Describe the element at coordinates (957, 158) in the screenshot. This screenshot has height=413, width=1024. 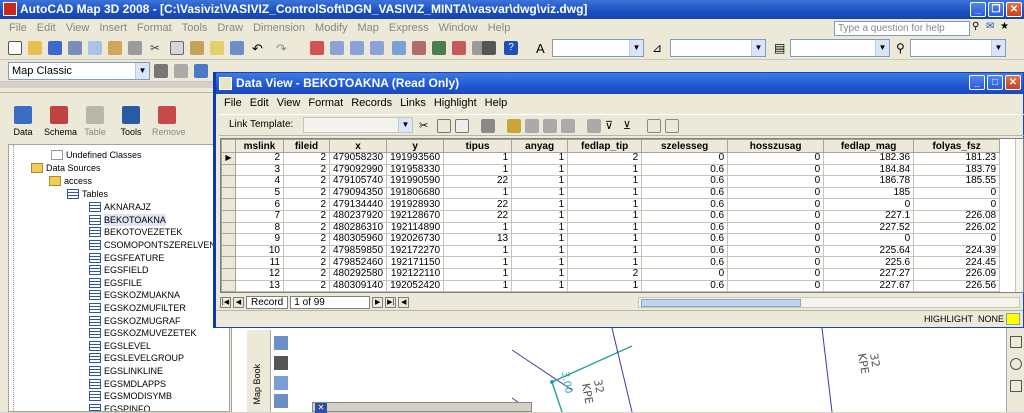
I see `cell-folyas_fsz: 181.23` at that location.